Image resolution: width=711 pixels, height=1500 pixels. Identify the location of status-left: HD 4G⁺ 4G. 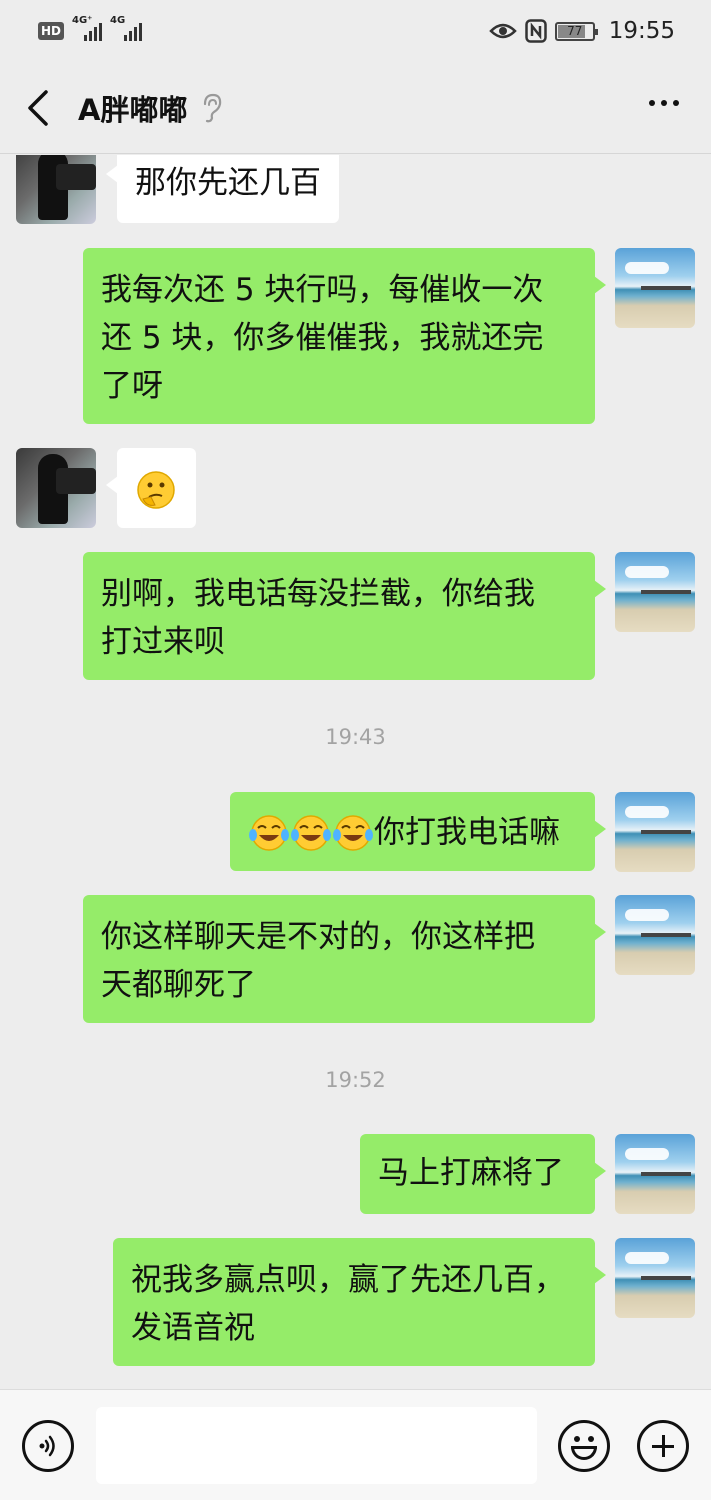
(91, 28).